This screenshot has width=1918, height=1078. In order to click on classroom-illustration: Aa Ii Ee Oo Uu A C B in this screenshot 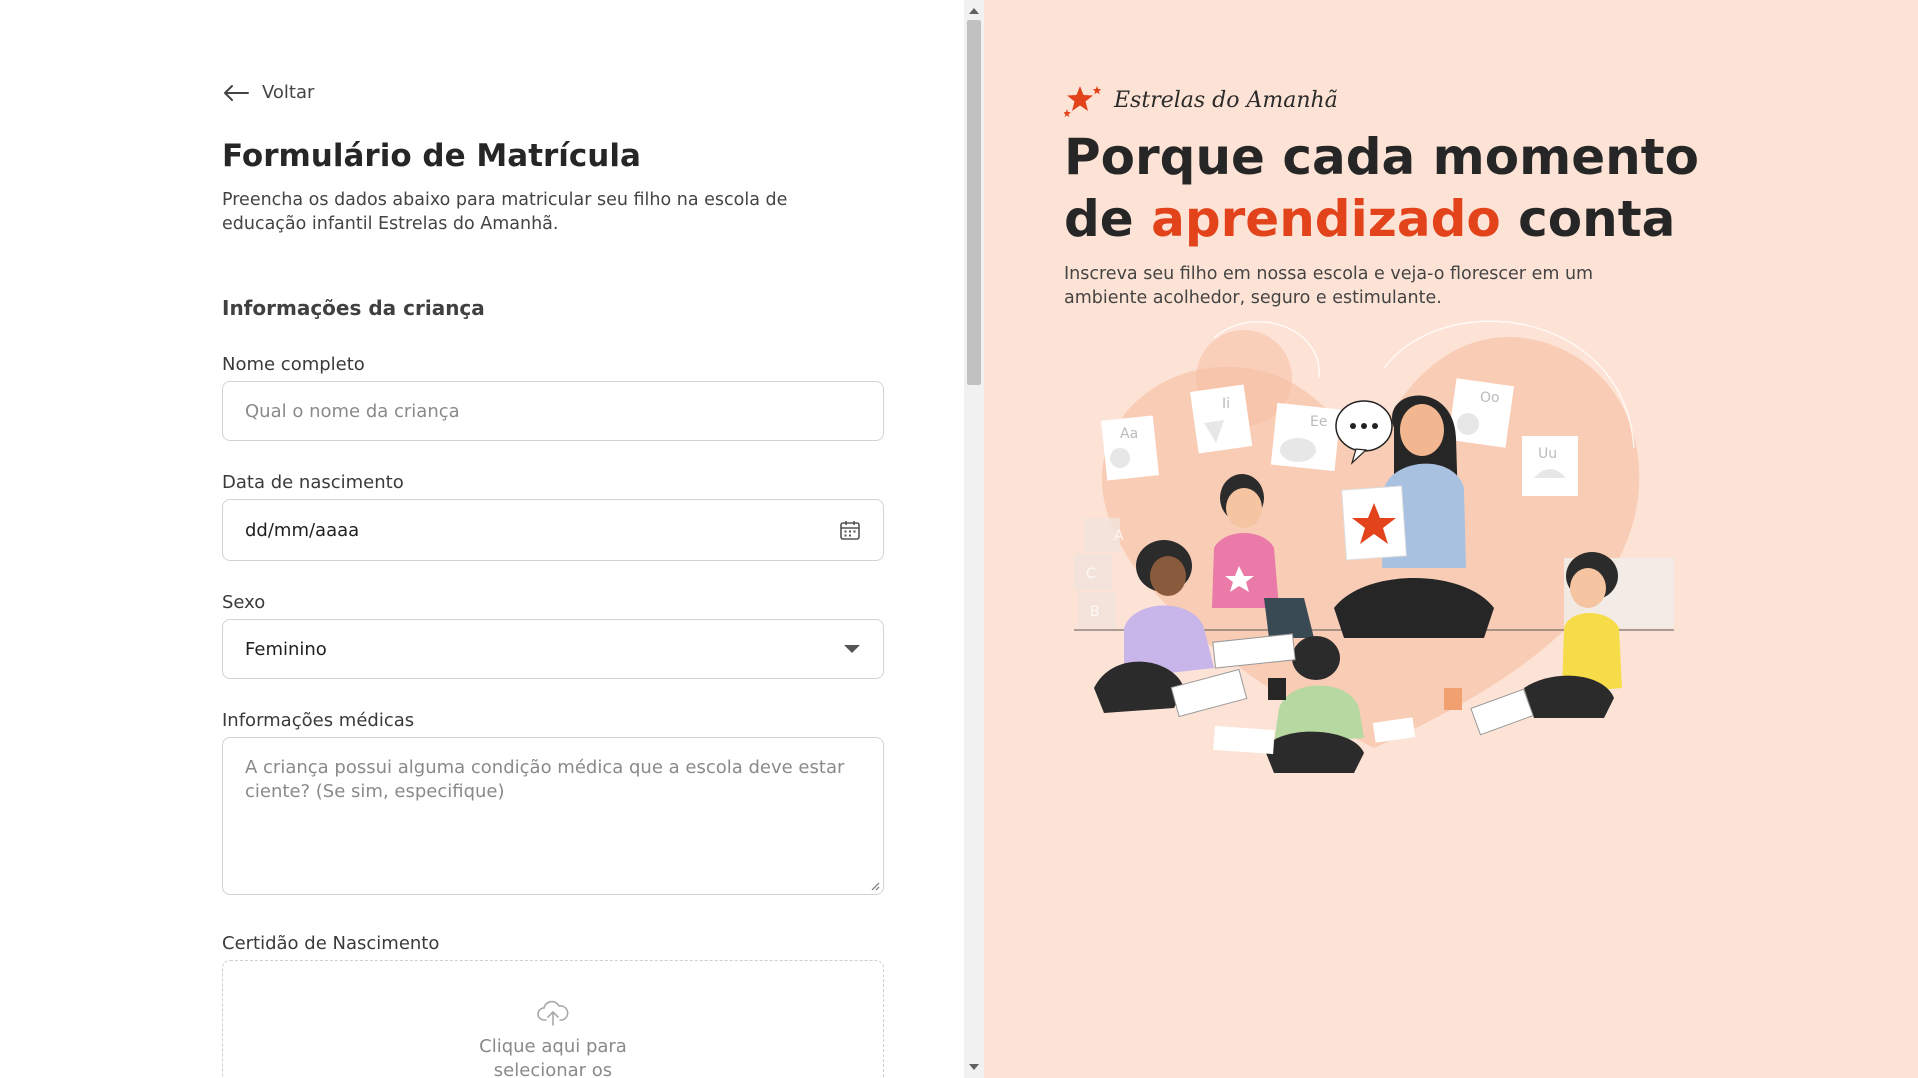, I will do `click(1374, 546)`.